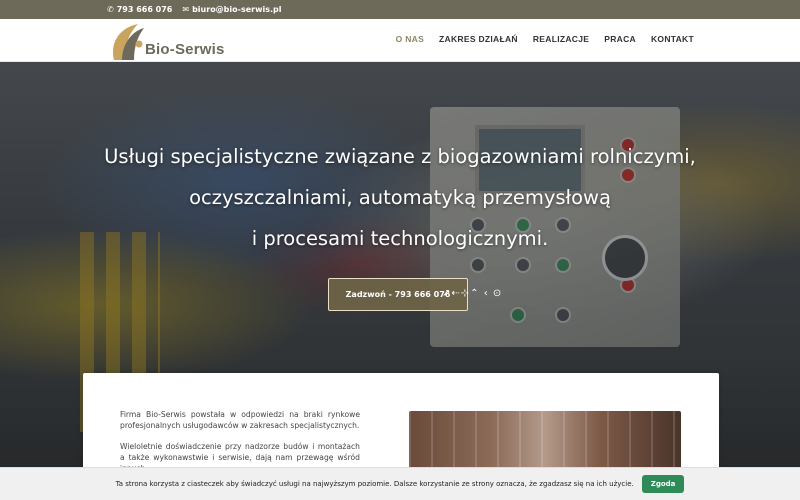 This screenshot has width=800, height=500. I want to click on phone-contact: ✆ 793 666 076, so click(139, 9).